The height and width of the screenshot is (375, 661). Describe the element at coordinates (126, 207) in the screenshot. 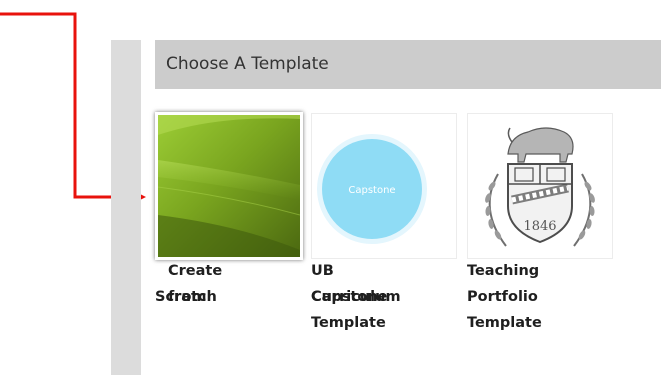

I see `left-gutter-bar` at that location.